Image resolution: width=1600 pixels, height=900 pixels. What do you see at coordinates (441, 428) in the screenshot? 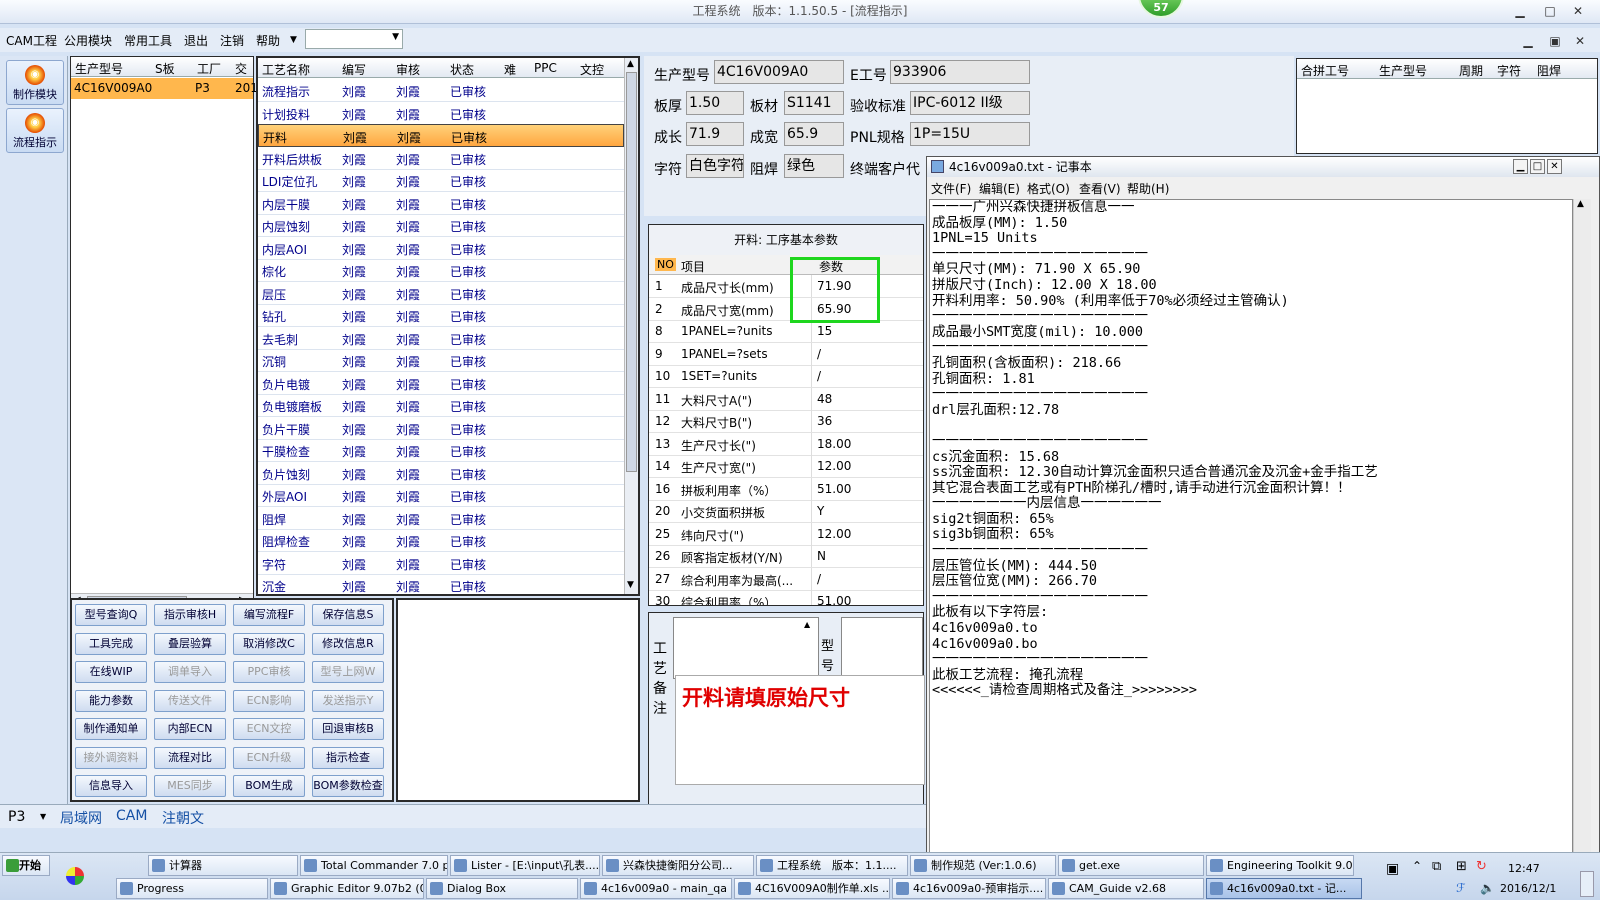
I see `table-row: 负片干膜 刘霞 刘霞 已审核` at bounding box center [441, 428].